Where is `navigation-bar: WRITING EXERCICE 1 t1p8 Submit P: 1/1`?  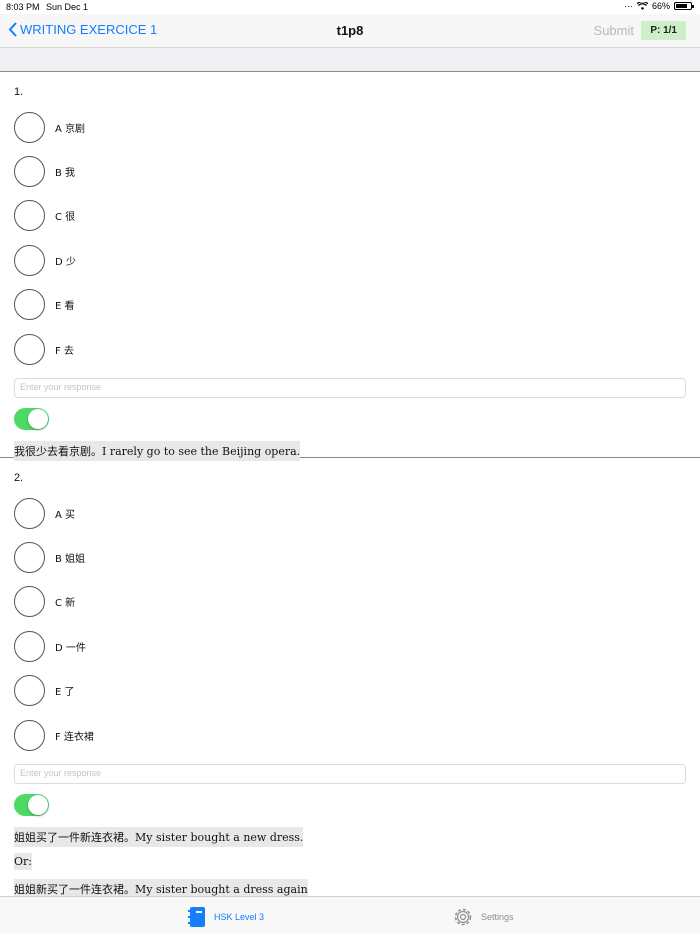 navigation-bar: WRITING EXERCICE 1 t1p8 Submit P: 1/1 is located at coordinates (350, 31).